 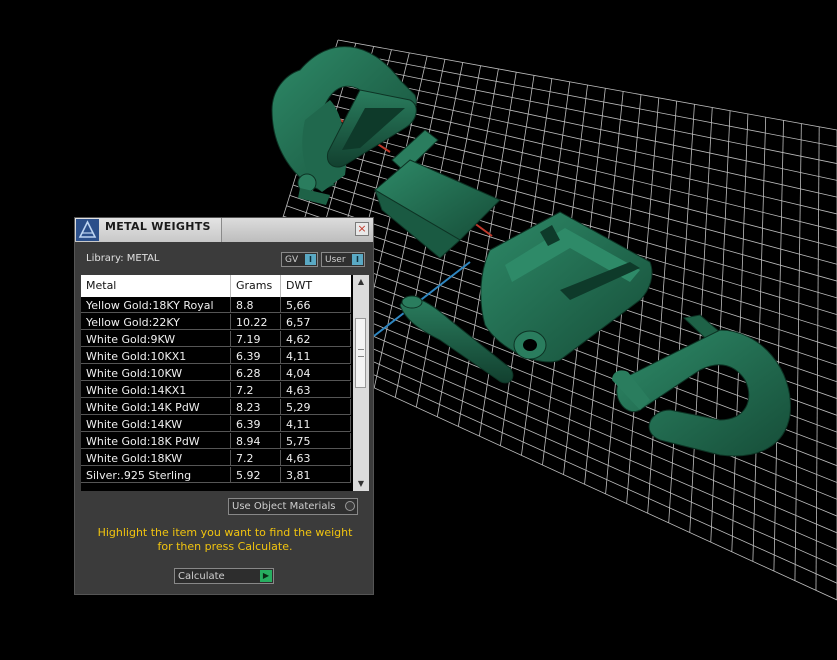 I want to click on metal-cell: White Gold:14K PdW, so click(x=156, y=407).